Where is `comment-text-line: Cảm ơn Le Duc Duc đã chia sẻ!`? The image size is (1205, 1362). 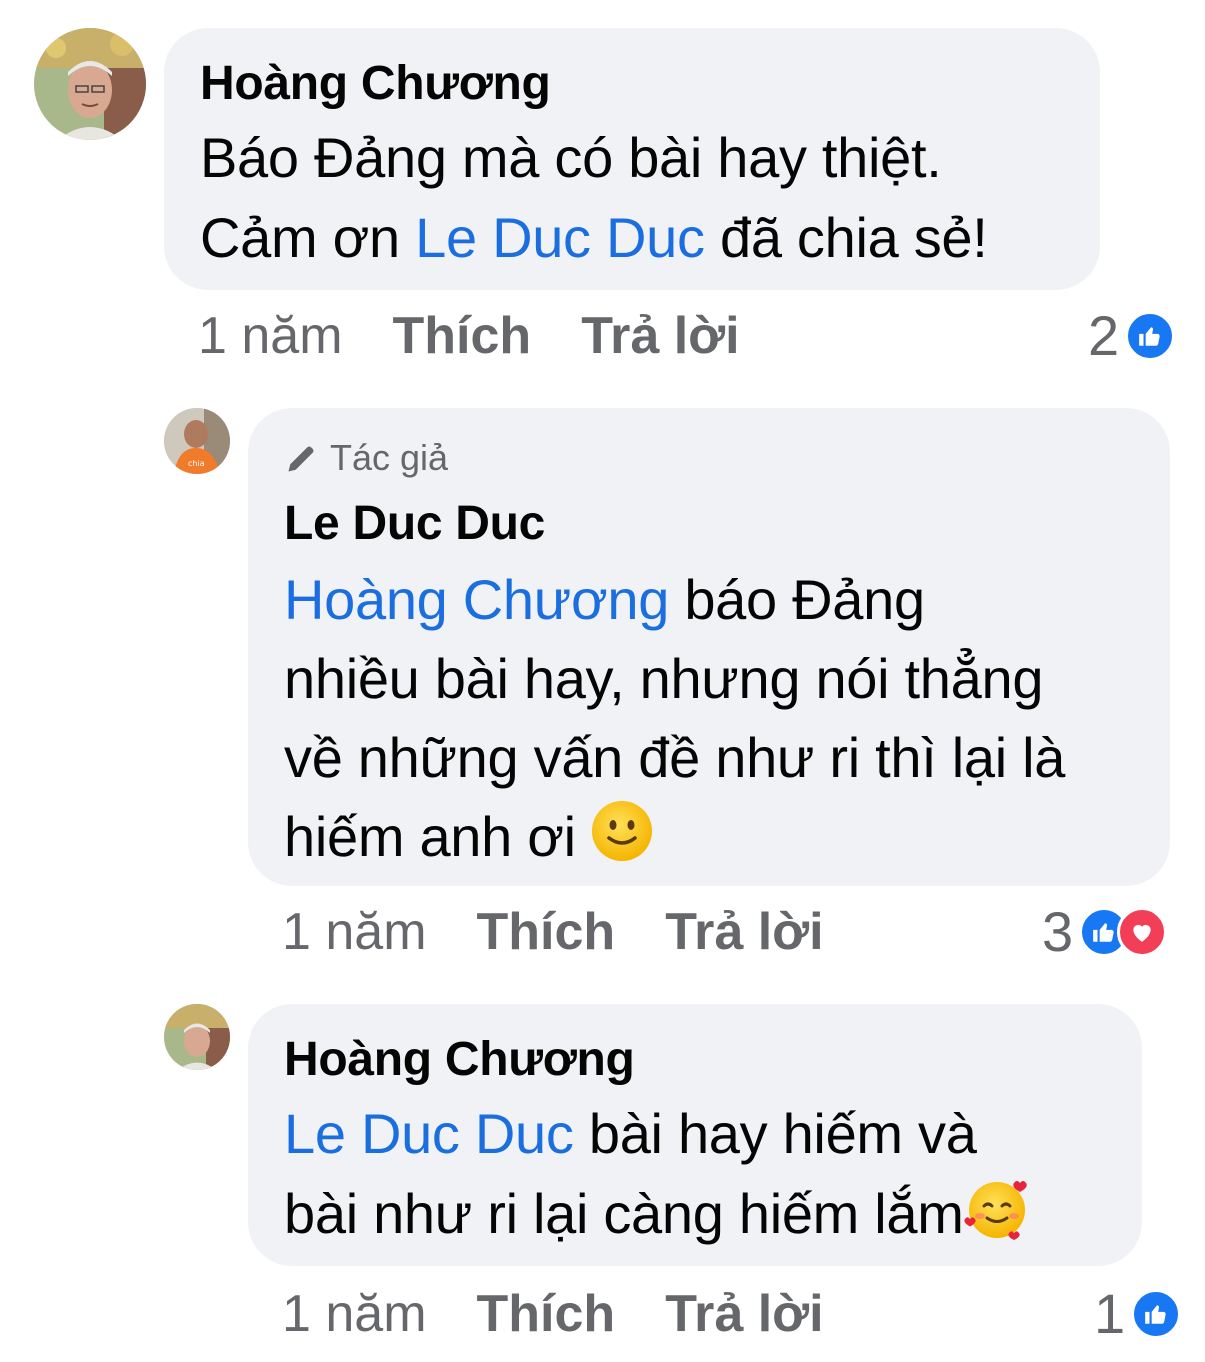 comment-text-line: Cảm ơn Le Duc Duc đã chia sẻ! is located at coordinates (632, 238).